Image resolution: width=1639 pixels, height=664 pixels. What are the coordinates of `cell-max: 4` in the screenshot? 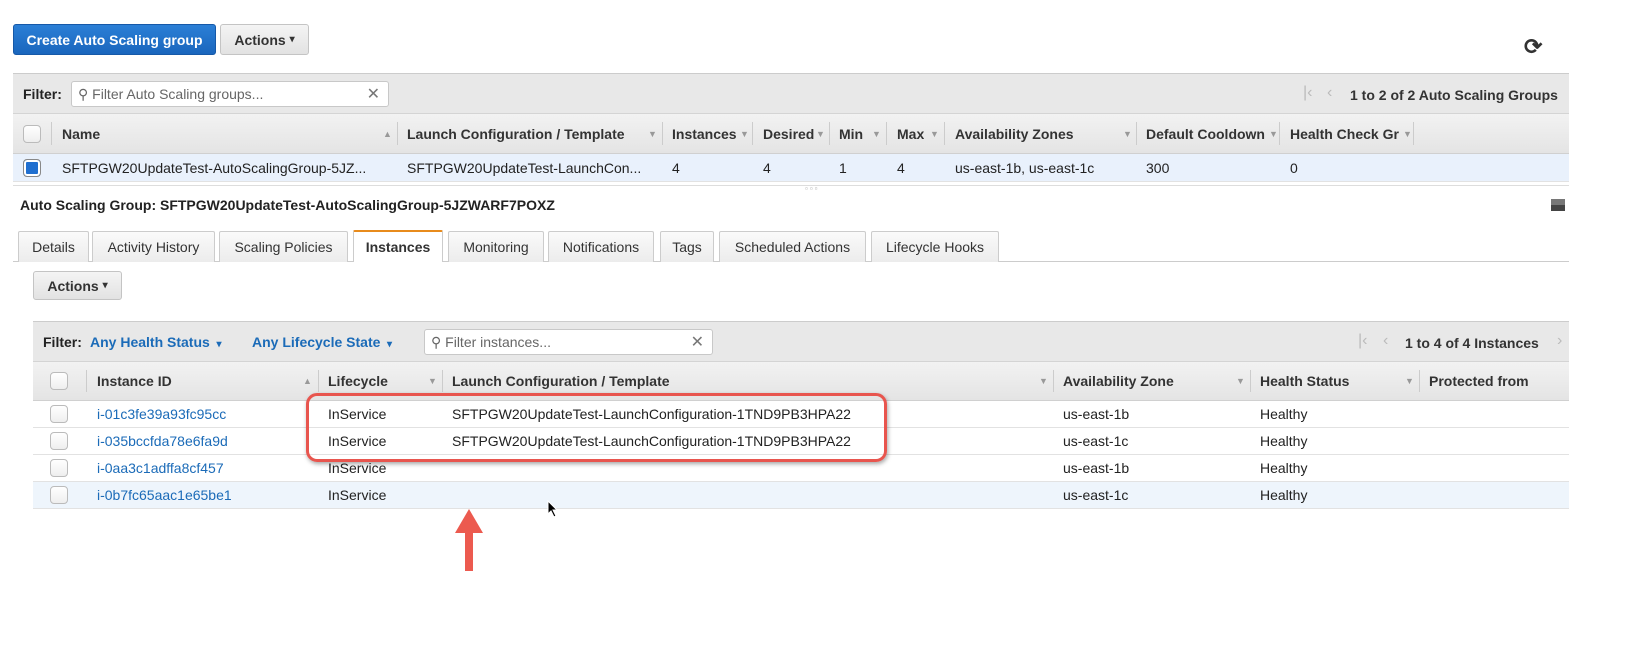 It's located at (901, 167).